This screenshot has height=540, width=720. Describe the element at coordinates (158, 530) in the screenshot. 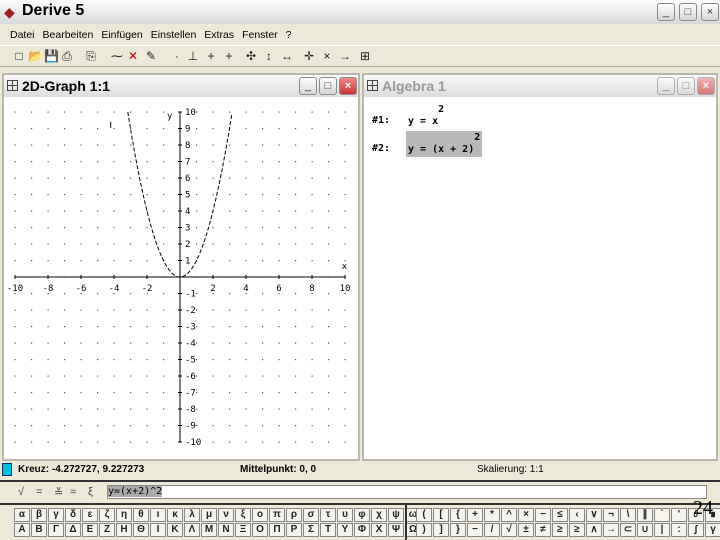

I see `symbol-button: Ι` at that location.